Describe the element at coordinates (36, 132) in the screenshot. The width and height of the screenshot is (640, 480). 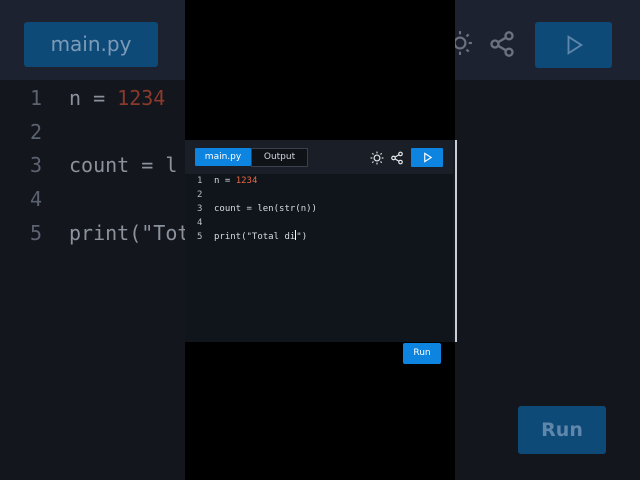
I see `background-code-line: 2` at that location.